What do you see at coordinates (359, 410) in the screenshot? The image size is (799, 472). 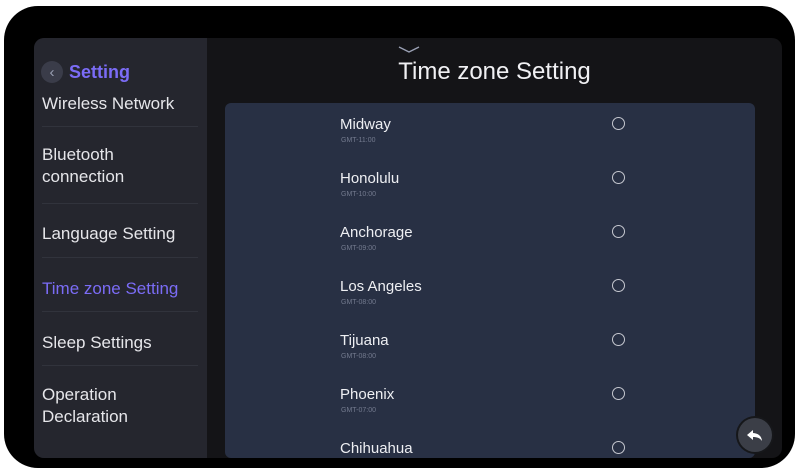 I see `timezone-offset: GMT-07:00` at bounding box center [359, 410].